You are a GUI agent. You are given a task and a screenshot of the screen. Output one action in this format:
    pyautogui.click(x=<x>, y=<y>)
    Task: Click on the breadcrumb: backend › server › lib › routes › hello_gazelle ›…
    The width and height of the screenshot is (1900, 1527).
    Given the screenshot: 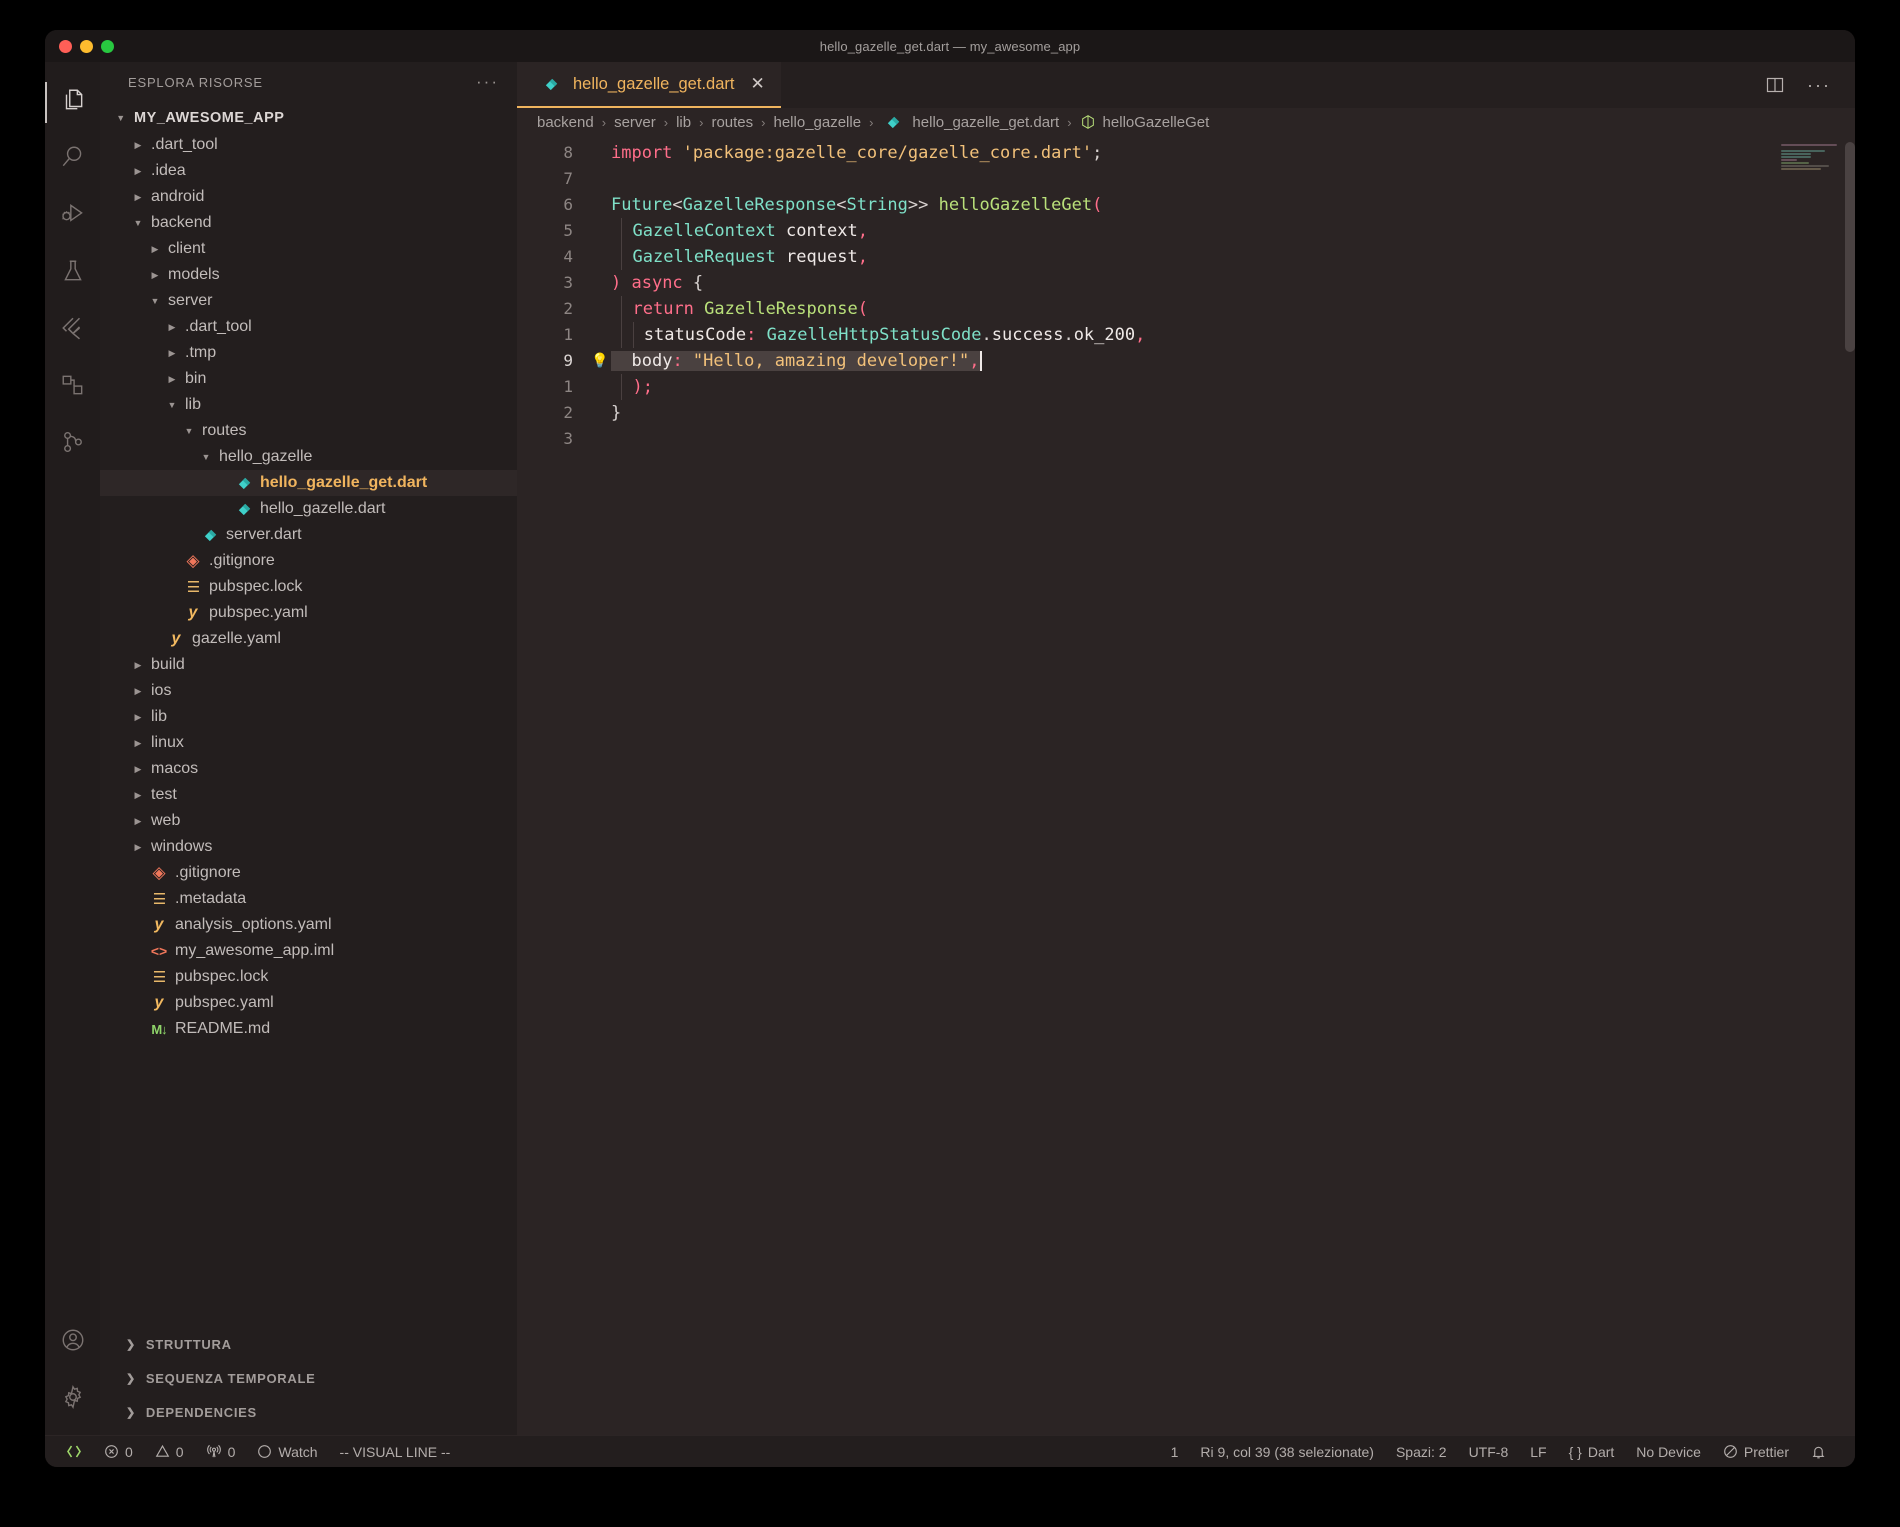 What is the action you would take?
    pyautogui.click(x=1186, y=122)
    